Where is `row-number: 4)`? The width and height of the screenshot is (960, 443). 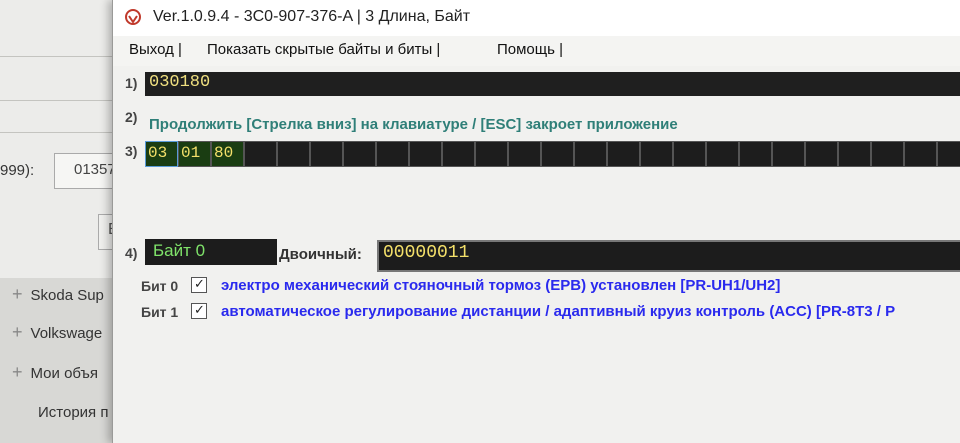 row-number: 4) is located at coordinates (131, 253).